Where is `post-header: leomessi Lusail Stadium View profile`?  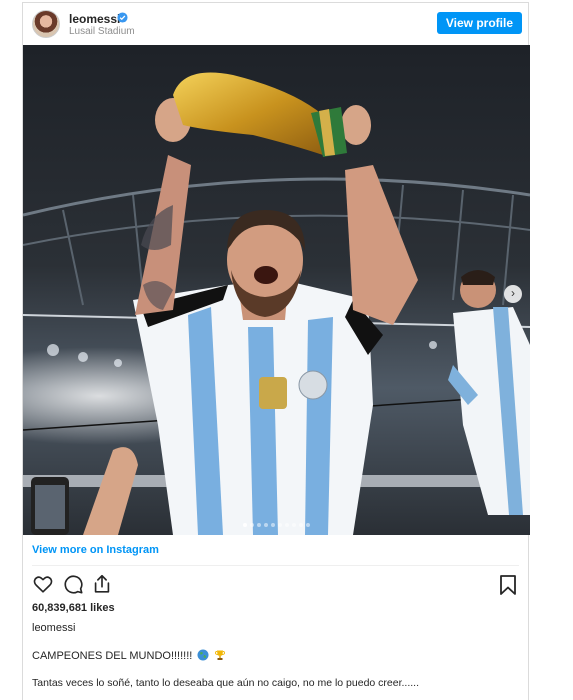
post-header: leomessi Lusail Stadium View profile is located at coordinates (276, 24).